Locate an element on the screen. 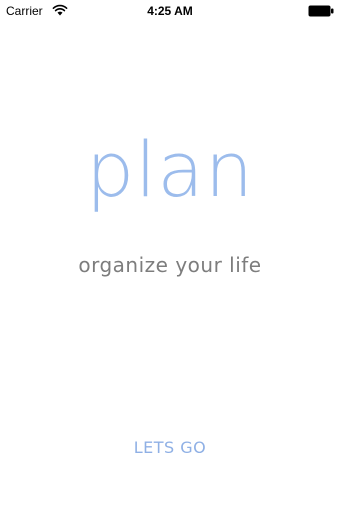 The height and width of the screenshot is (510, 340). clock: 4:25 AM is located at coordinates (170, 11).